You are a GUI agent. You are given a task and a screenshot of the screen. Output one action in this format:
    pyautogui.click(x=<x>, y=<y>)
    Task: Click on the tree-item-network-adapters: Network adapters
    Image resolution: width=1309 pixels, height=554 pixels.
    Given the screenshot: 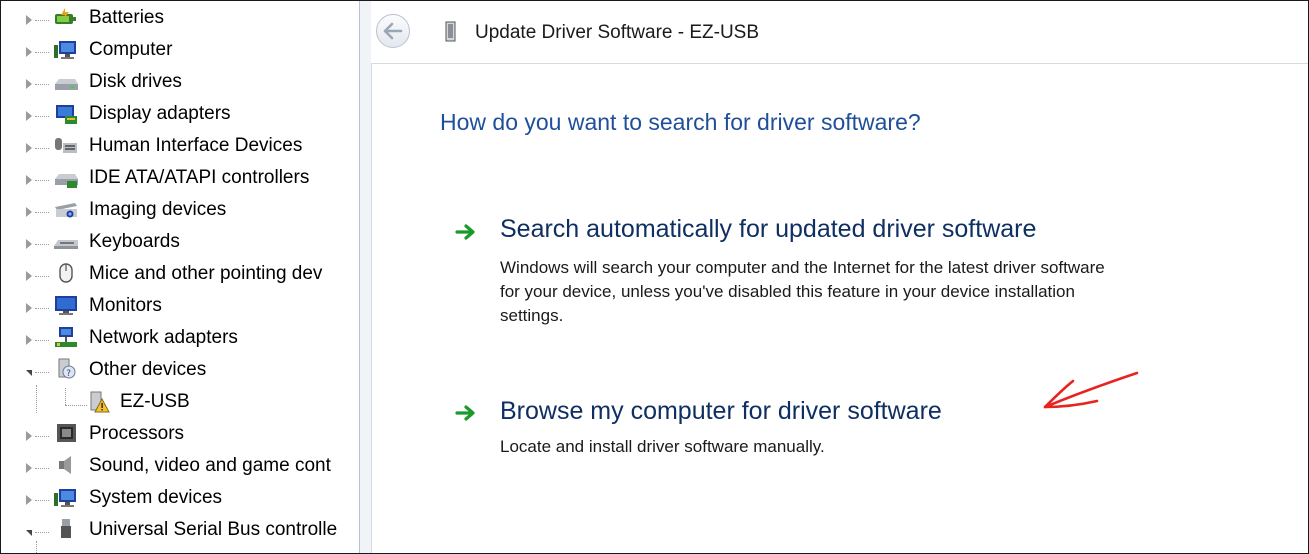 What is the action you would take?
    pyautogui.click(x=188, y=340)
    